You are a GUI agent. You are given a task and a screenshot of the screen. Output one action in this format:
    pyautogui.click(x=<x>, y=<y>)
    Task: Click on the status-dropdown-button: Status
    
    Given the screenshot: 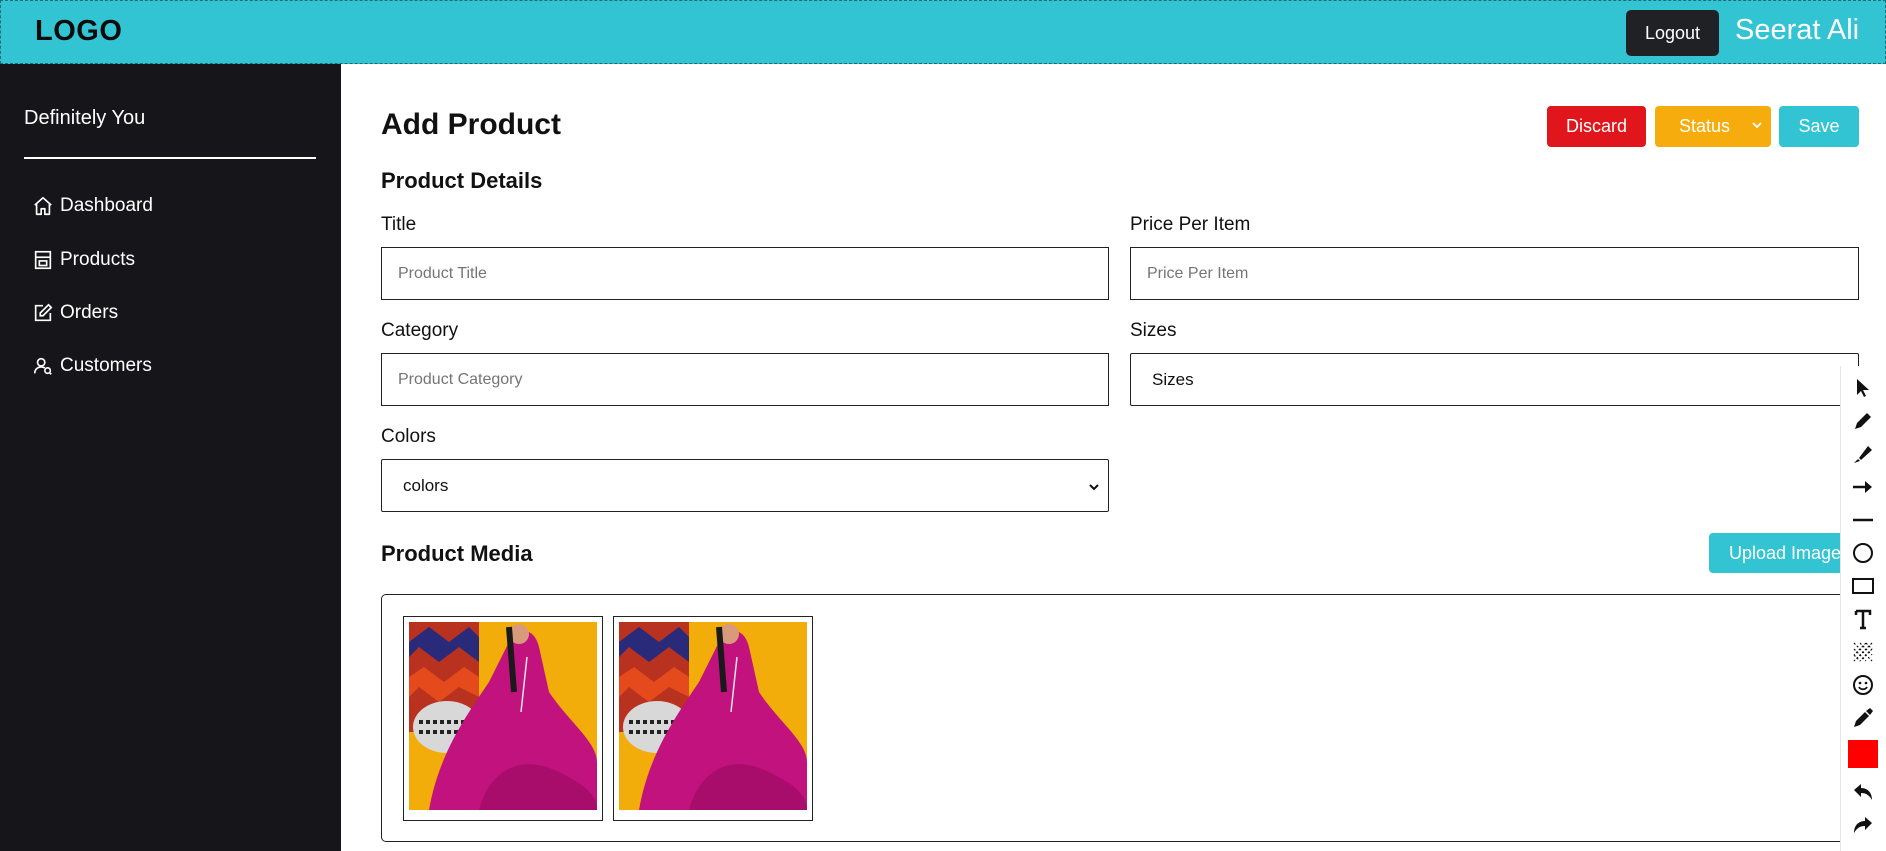 What is the action you would take?
    pyautogui.click(x=1713, y=126)
    